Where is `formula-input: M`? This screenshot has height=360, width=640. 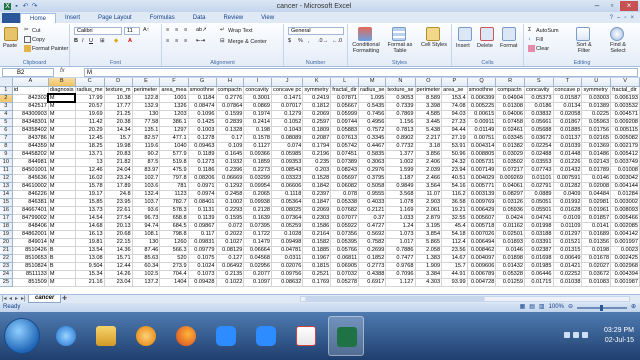 formula-input: M is located at coordinates (361, 72).